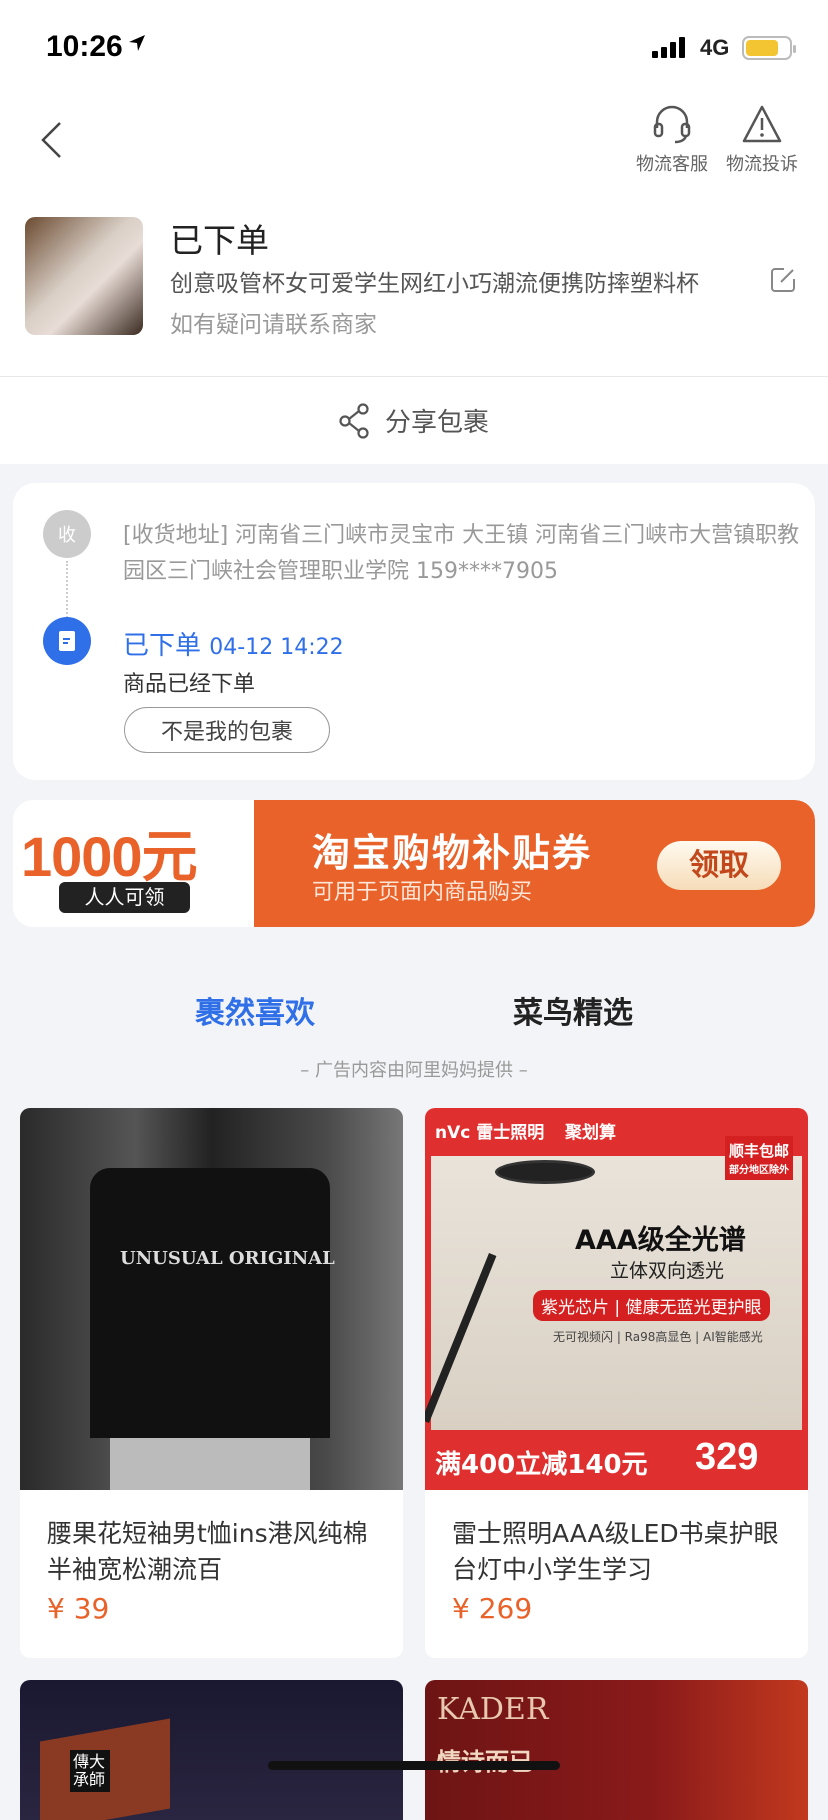 Image resolution: width=828 pixels, height=1820 pixels. Describe the element at coordinates (492, 1608) in the screenshot. I see `product-price: ¥ 269` at that location.